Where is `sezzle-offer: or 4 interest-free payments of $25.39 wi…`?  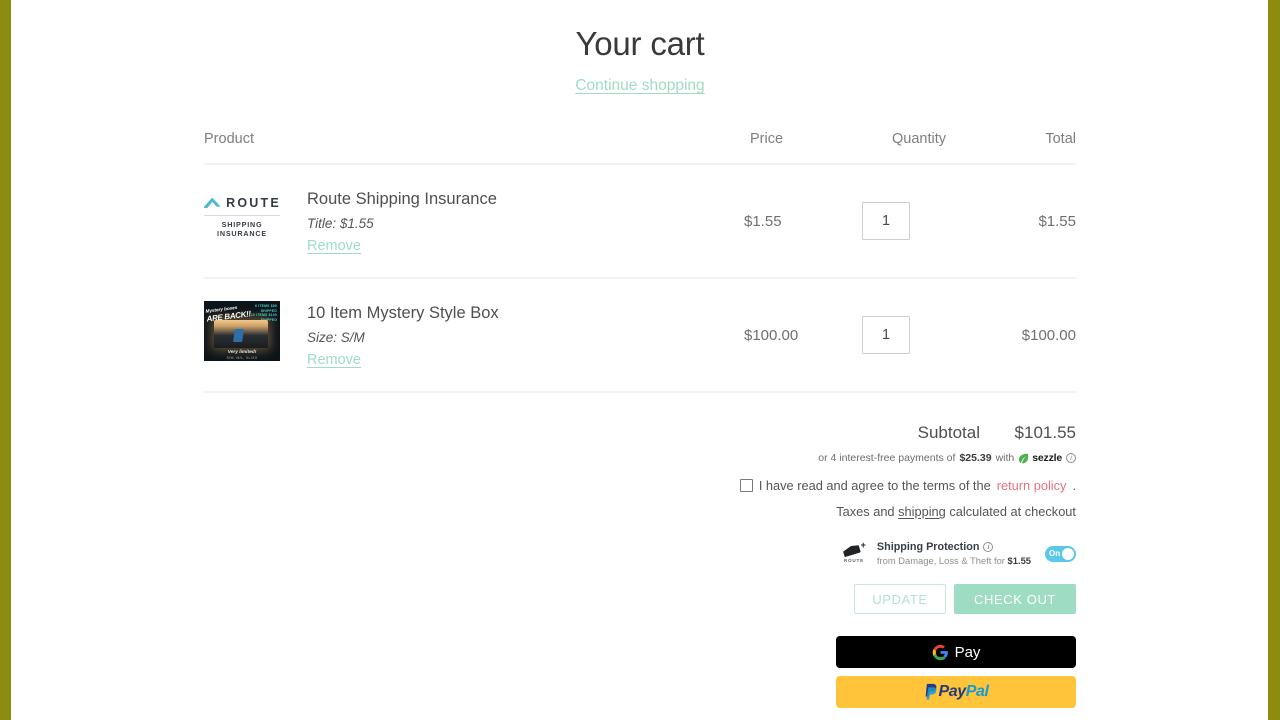 sezzle-offer: or 4 interest-free payments of $25.39 wi… is located at coordinates (640, 458).